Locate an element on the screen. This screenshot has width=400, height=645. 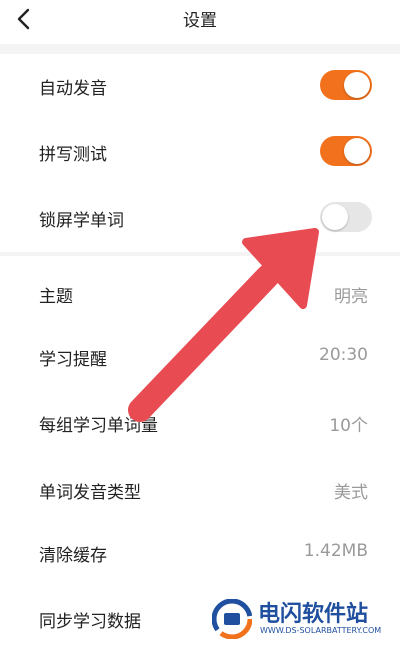
page-title: 设置 is located at coordinates (200, 21).